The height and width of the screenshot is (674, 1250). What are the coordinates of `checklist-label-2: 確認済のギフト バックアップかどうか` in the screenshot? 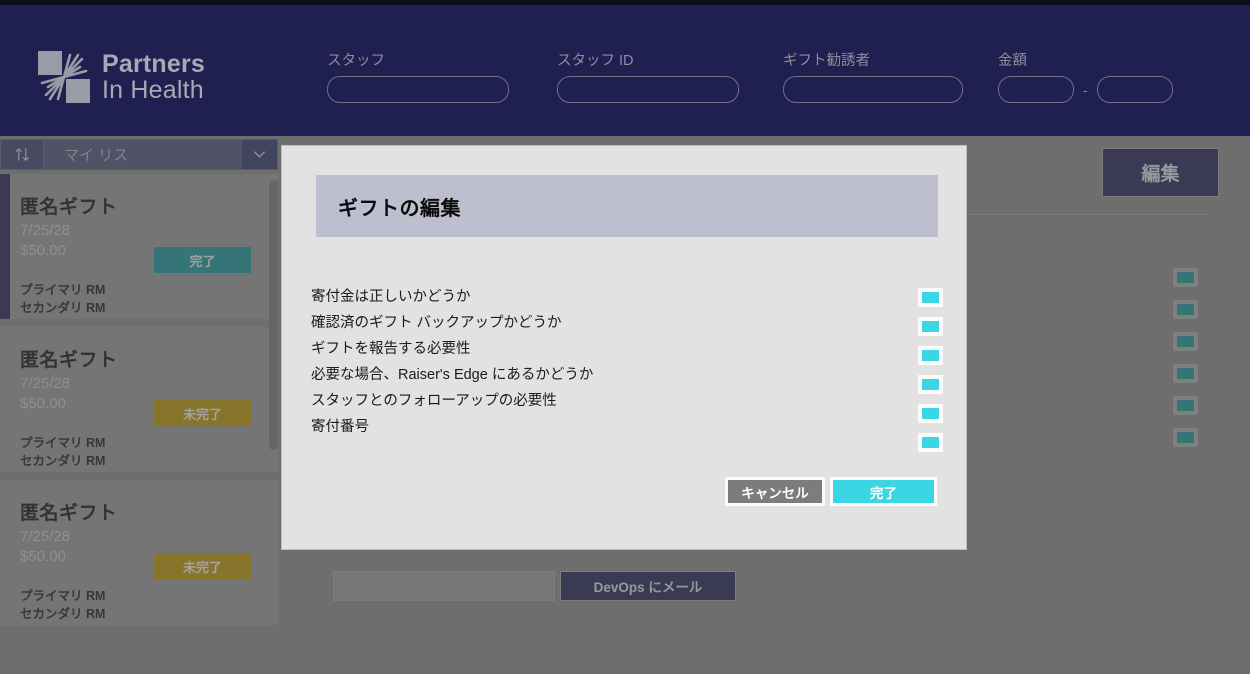 It's located at (436, 323).